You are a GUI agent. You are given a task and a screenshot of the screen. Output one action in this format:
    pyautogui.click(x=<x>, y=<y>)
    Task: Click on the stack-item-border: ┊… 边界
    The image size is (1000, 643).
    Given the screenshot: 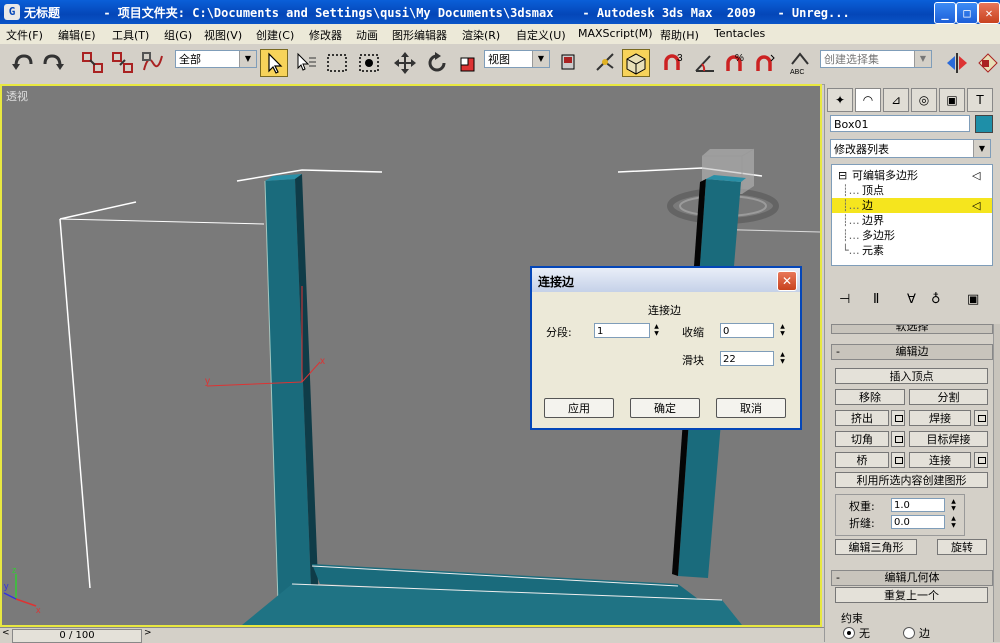 What is the action you would take?
    pyautogui.click(x=912, y=220)
    